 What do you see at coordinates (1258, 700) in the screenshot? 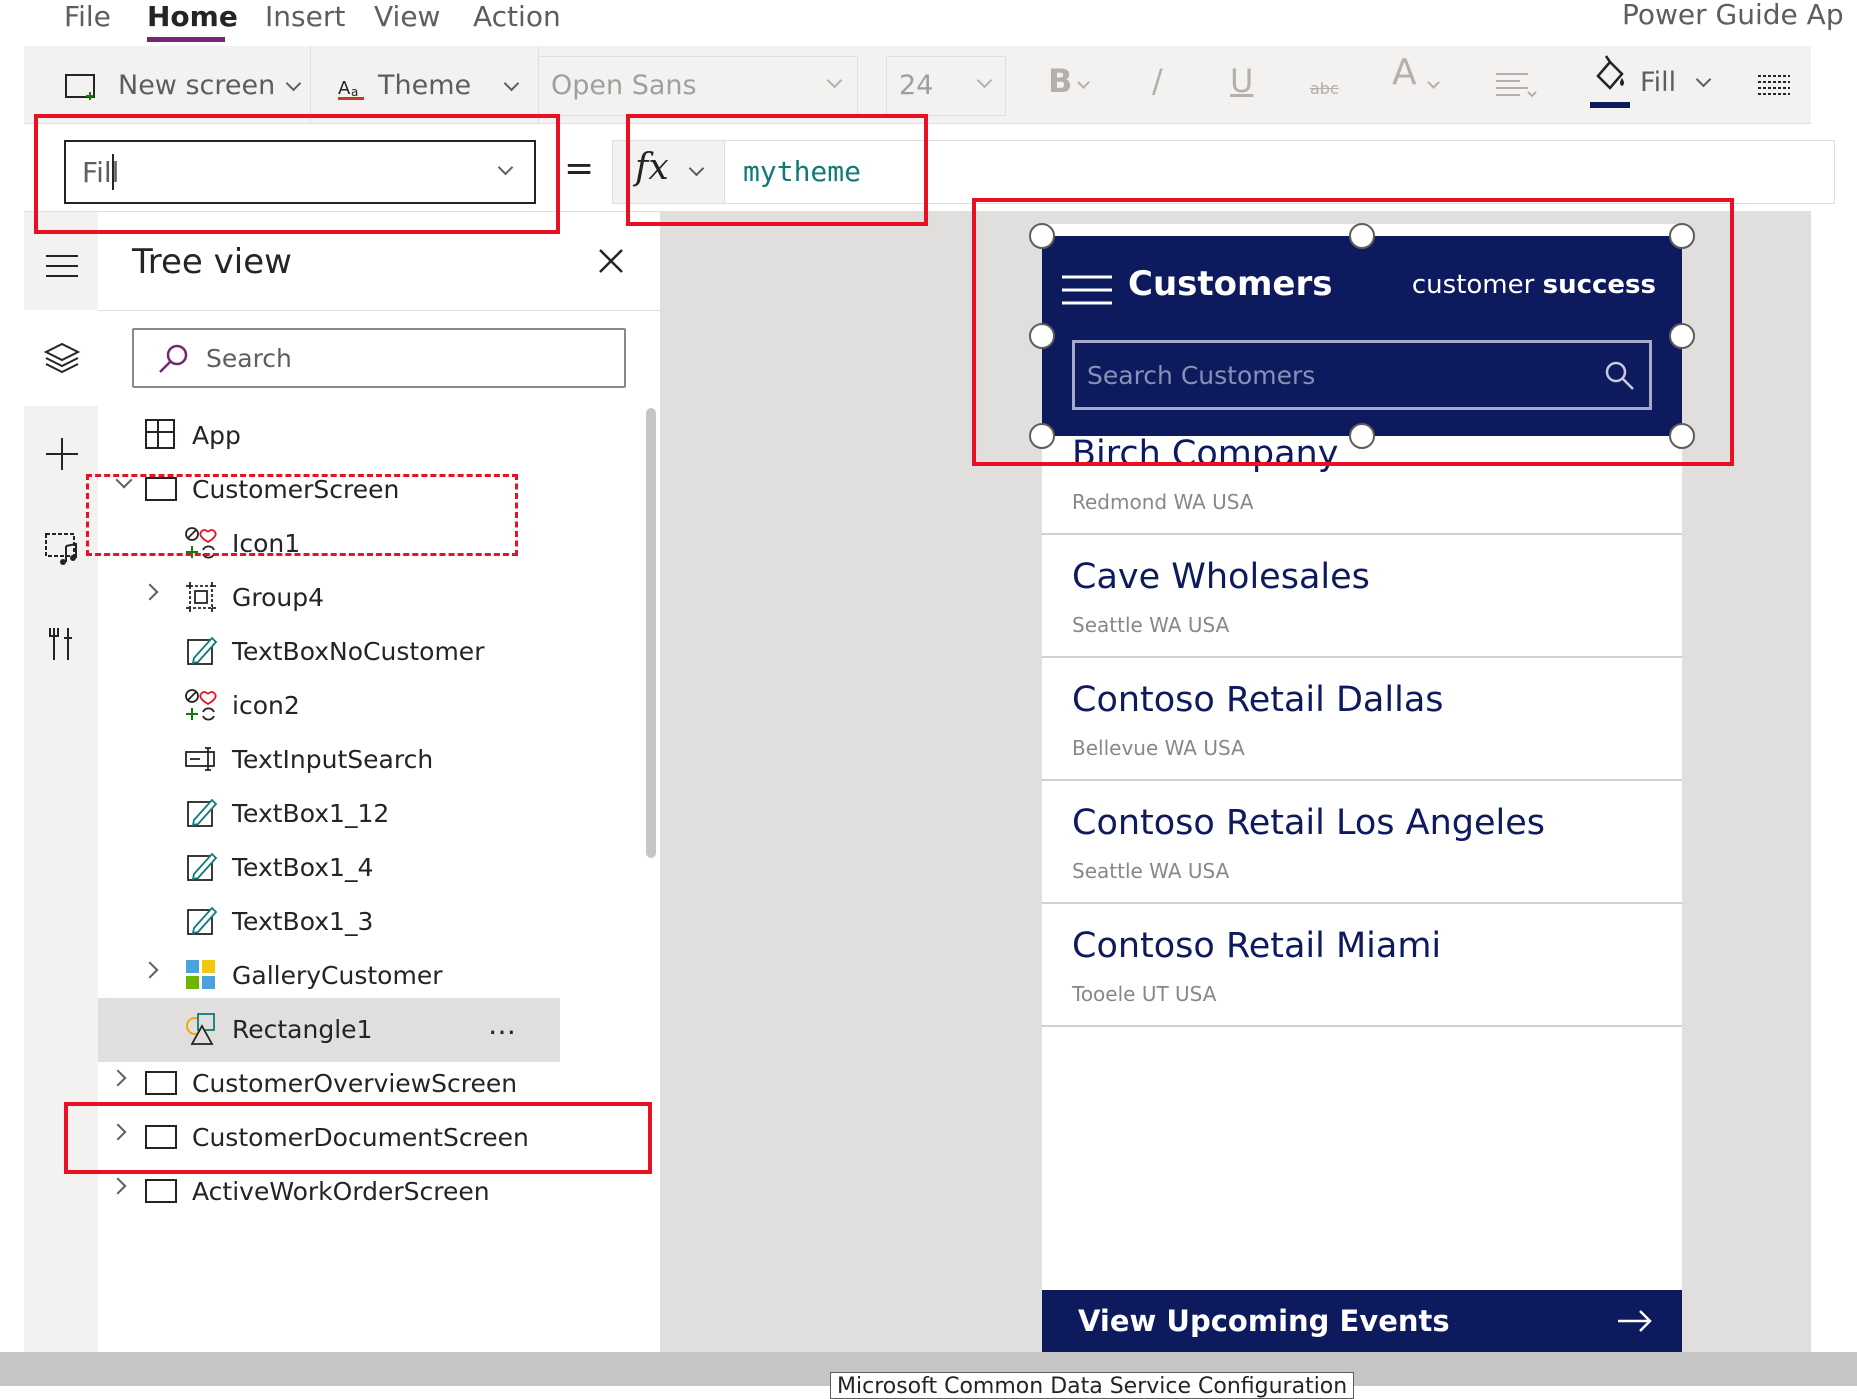
I see `customer-name: Contoso Retail Dallas` at bounding box center [1258, 700].